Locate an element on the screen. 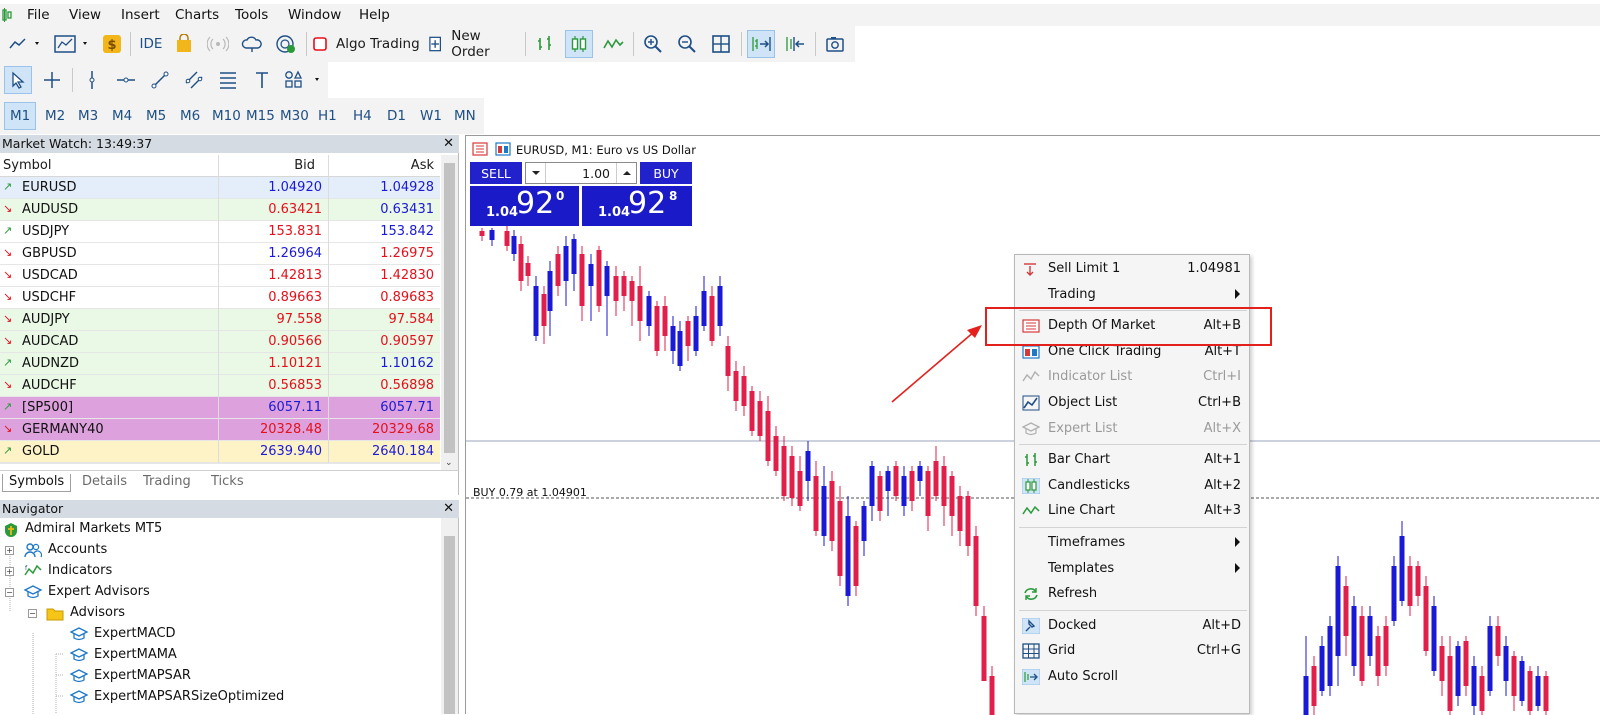 This screenshot has width=1600, height=715. market-watch-row: ↗ USDJPY 153.831 153.842 is located at coordinates (220, 232).